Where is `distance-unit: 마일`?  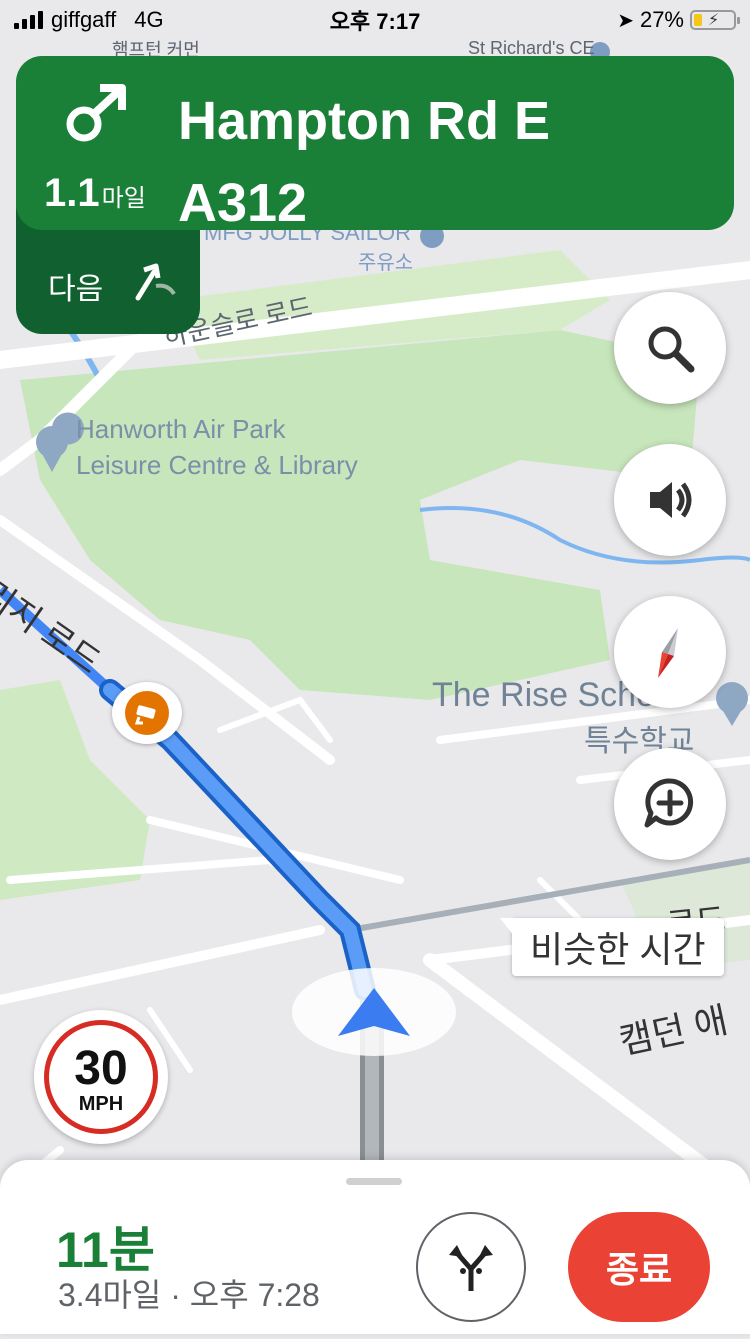 distance-unit: 마일 is located at coordinates (123, 198).